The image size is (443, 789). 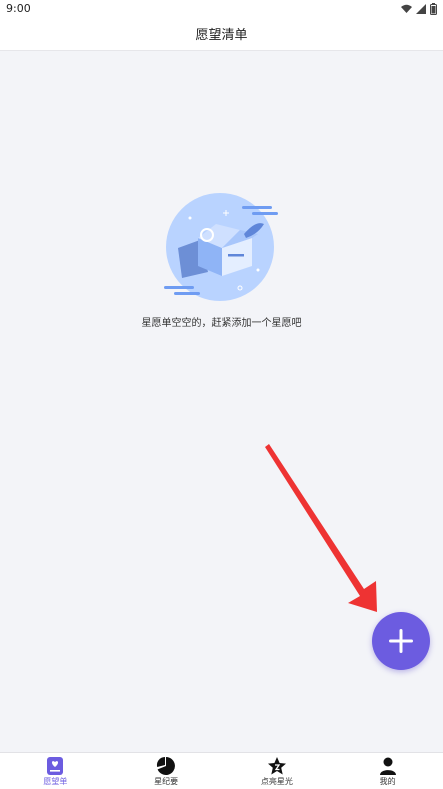 I want to click on tab-star-records: 星纪要, so click(x=166, y=771).